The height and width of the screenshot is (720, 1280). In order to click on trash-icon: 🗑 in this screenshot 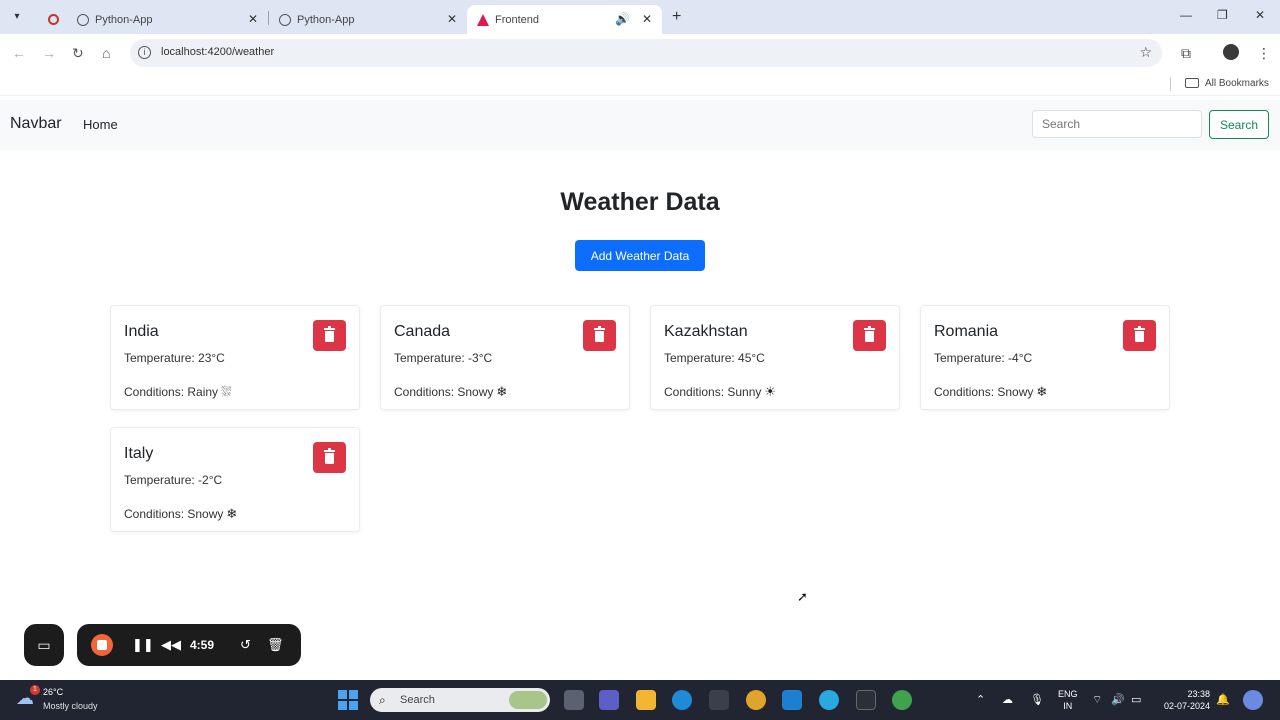, I will do `click(275, 645)`.